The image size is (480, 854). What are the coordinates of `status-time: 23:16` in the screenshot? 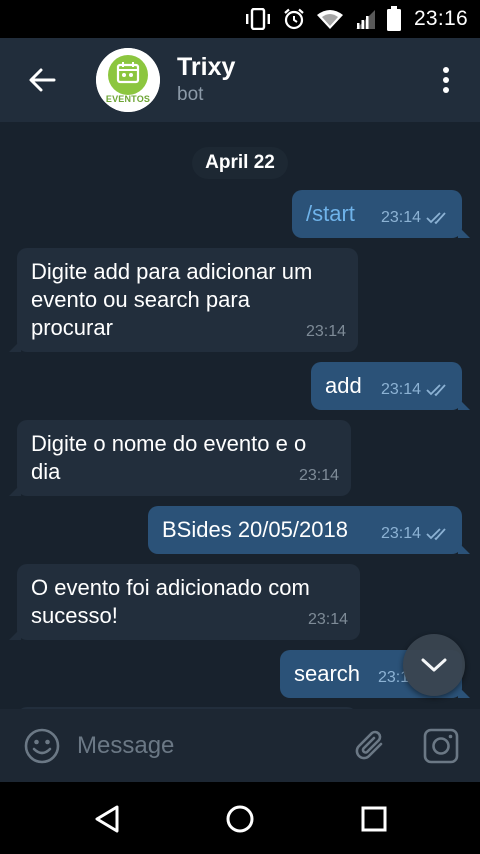 It's located at (440, 18).